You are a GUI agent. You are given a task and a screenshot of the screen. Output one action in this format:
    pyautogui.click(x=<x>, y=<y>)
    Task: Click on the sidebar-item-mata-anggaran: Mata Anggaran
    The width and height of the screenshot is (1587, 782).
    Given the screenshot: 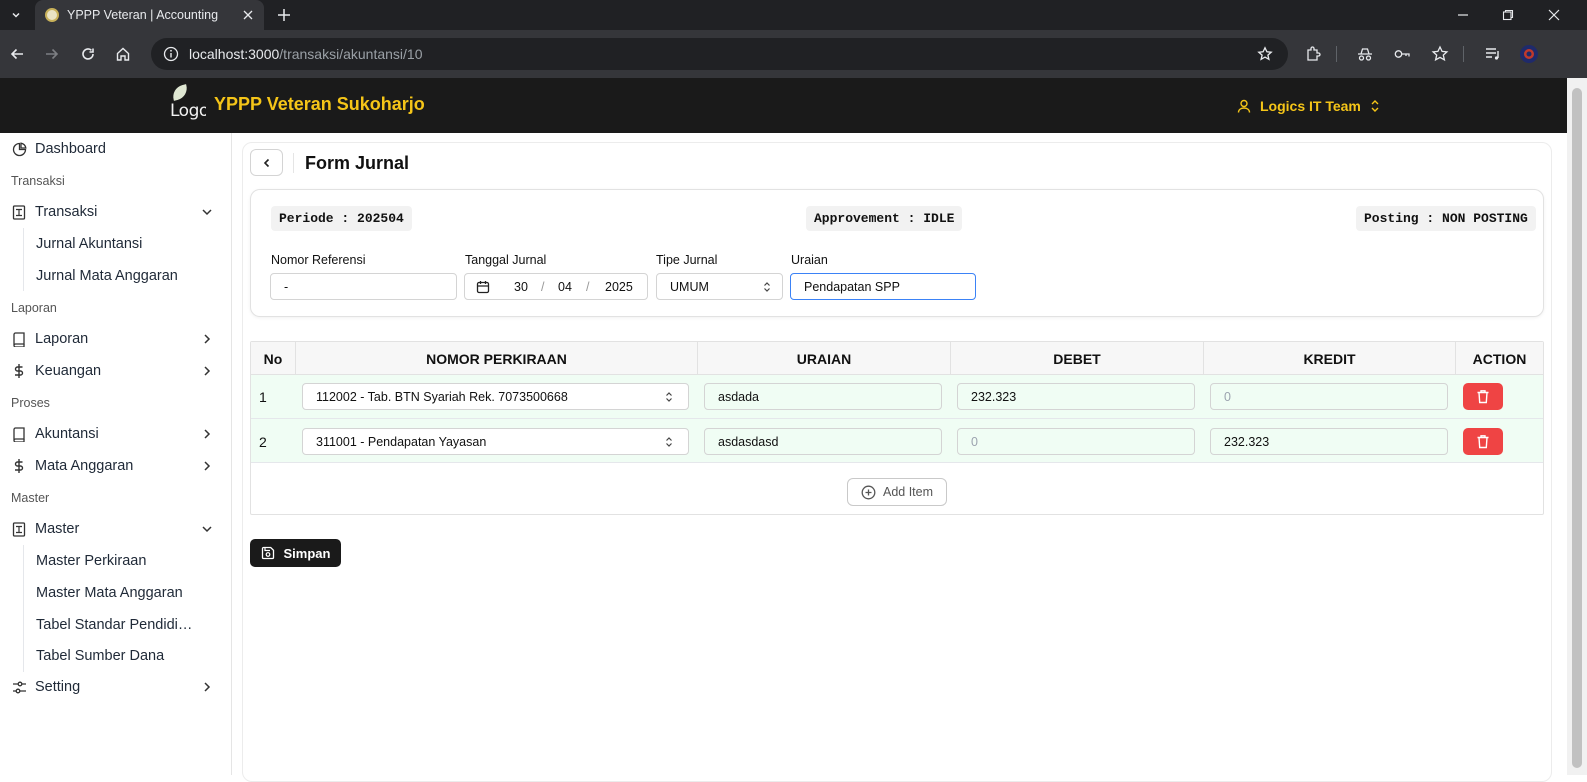 What is the action you would take?
    pyautogui.click(x=116, y=466)
    